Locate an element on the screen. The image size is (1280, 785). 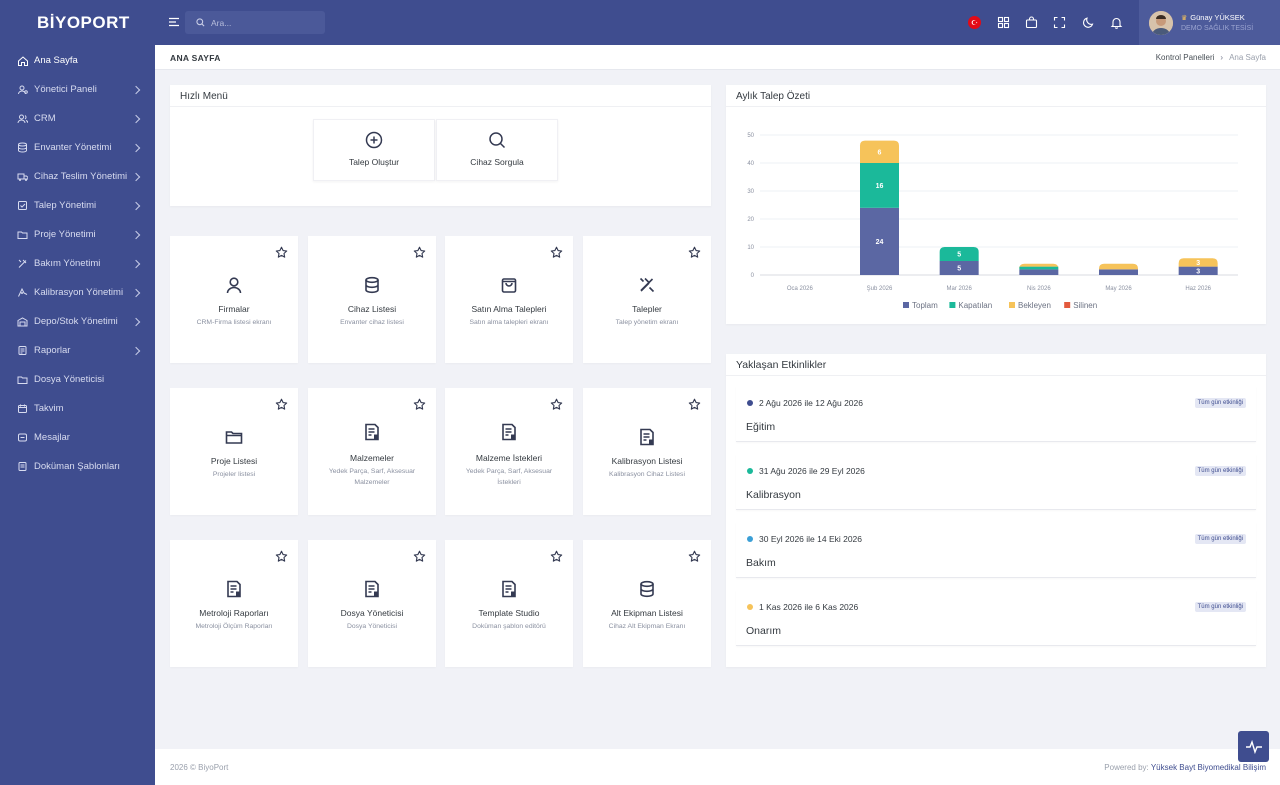
footer-copyright: 2026 © BiyoPort is located at coordinates (199, 767).